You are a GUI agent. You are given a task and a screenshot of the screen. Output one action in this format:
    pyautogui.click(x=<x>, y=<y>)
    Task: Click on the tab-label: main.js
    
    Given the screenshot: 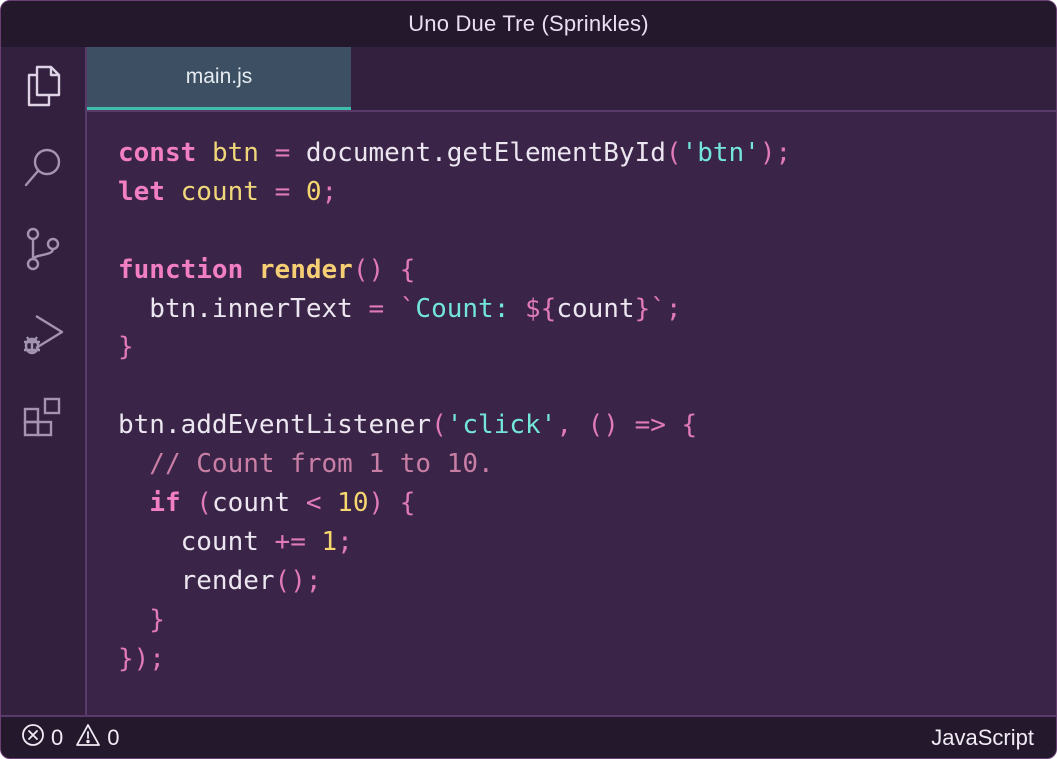 What is the action you would take?
    pyautogui.click(x=219, y=76)
    